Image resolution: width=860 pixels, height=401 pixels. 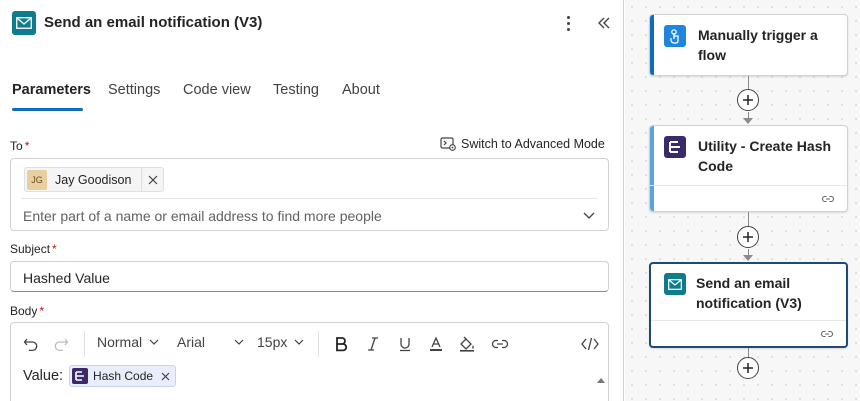 I want to click on font-size-select: 15px, so click(x=281, y=342).